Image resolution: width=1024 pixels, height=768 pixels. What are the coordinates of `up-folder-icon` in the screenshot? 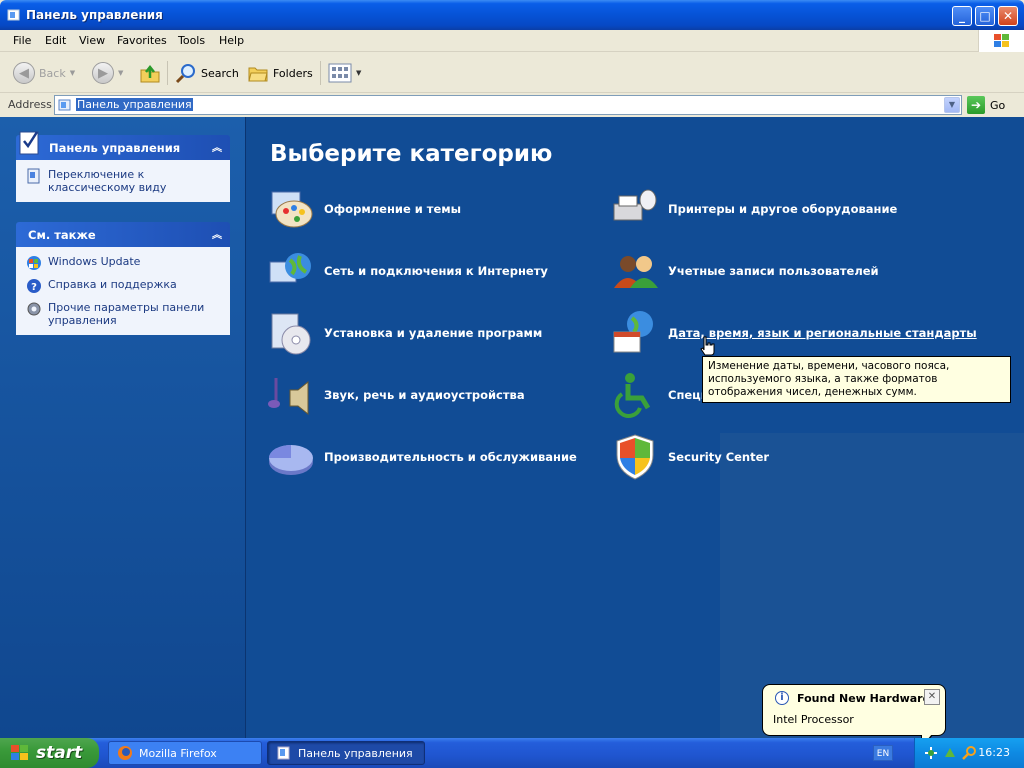 It's located at (150, 73).